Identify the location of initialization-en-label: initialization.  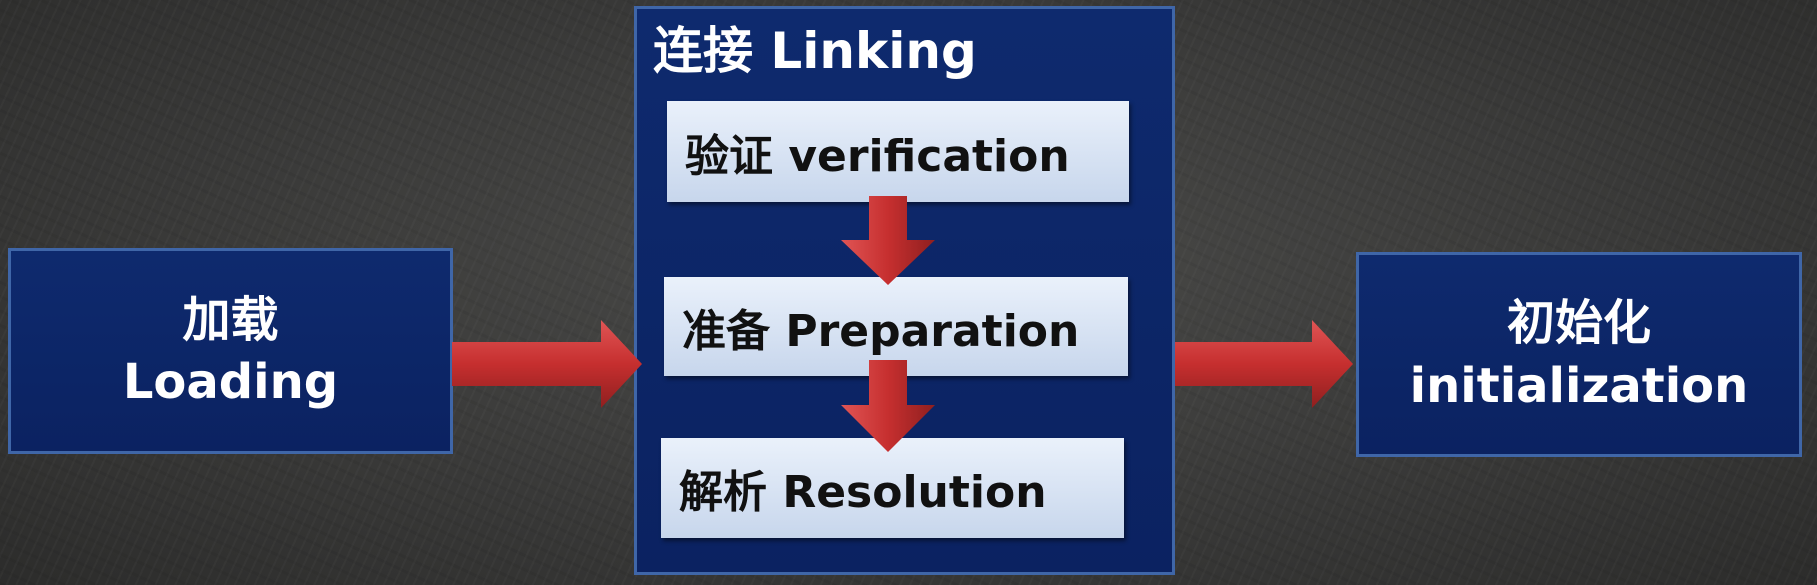
(1579, 385).